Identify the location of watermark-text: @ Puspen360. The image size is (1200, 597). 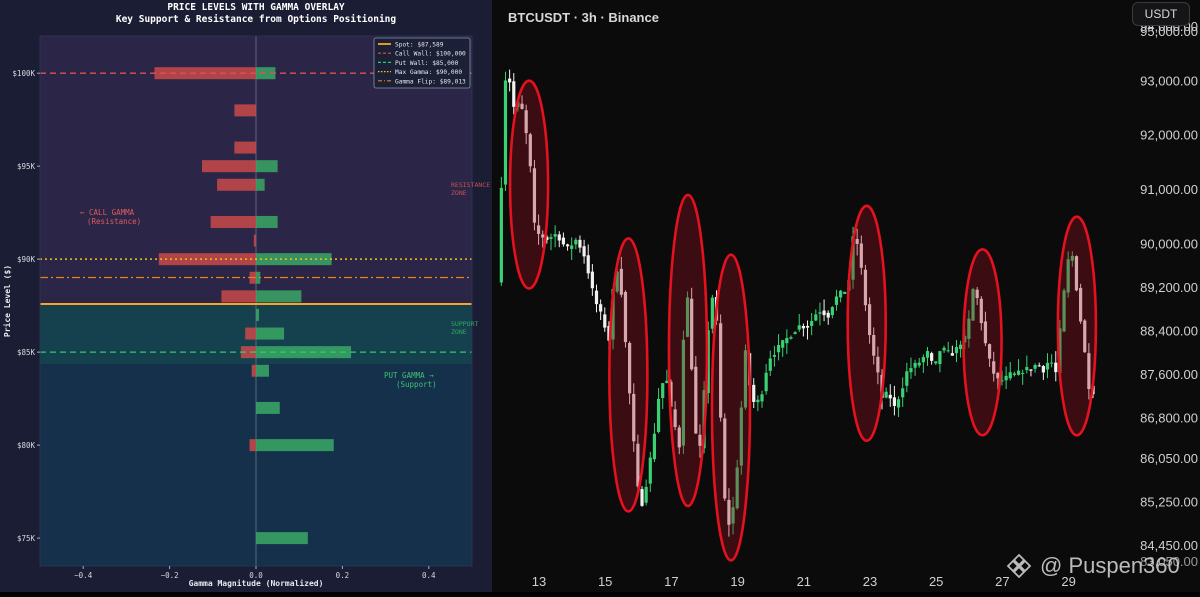
(1110, 565).